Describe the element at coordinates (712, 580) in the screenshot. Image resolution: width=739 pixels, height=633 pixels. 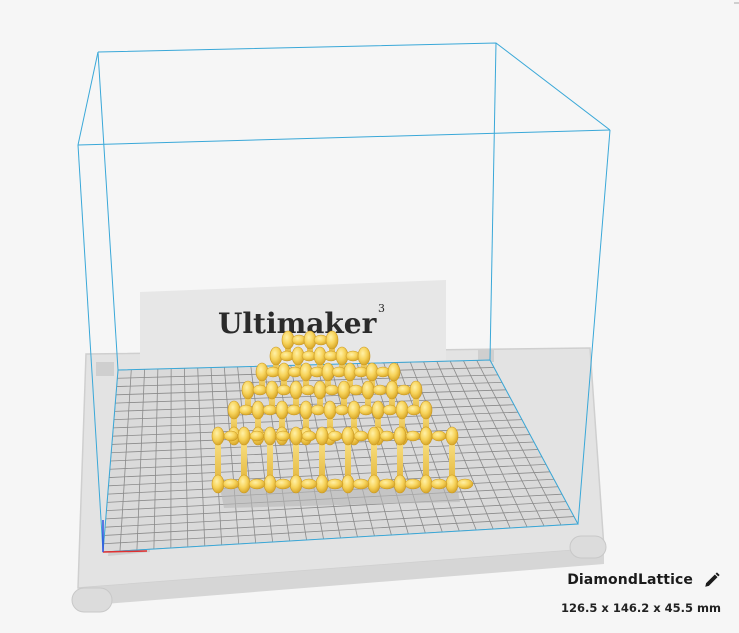
I see `pencil-icon` at that location.